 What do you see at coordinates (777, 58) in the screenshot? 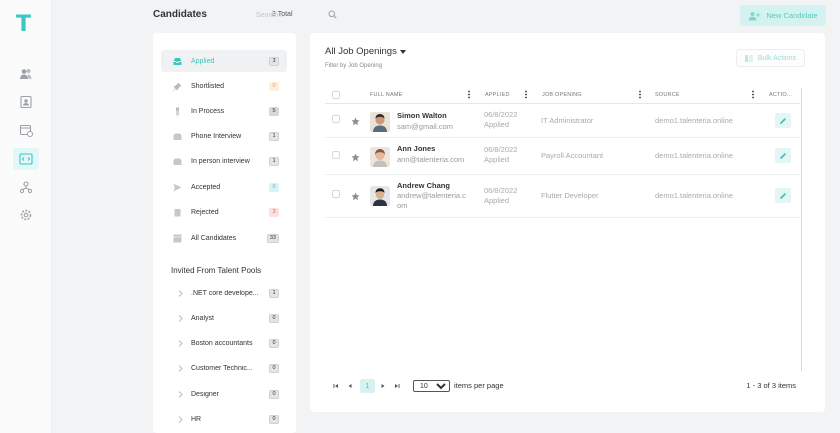
I see `bulk-actions-label: Bulk Actions` at bounding box center [777, 58].